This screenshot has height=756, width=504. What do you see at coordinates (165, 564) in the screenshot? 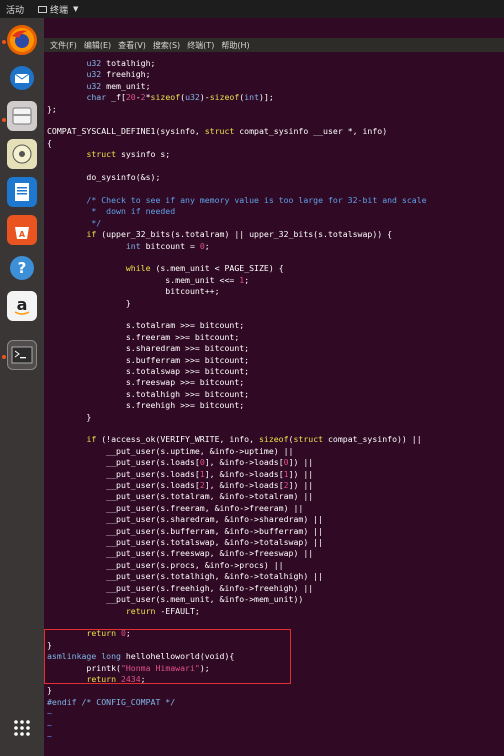
I see `code-line: __put_user(s.procs, &info->procs) ||` at bounding box center [165, 564].